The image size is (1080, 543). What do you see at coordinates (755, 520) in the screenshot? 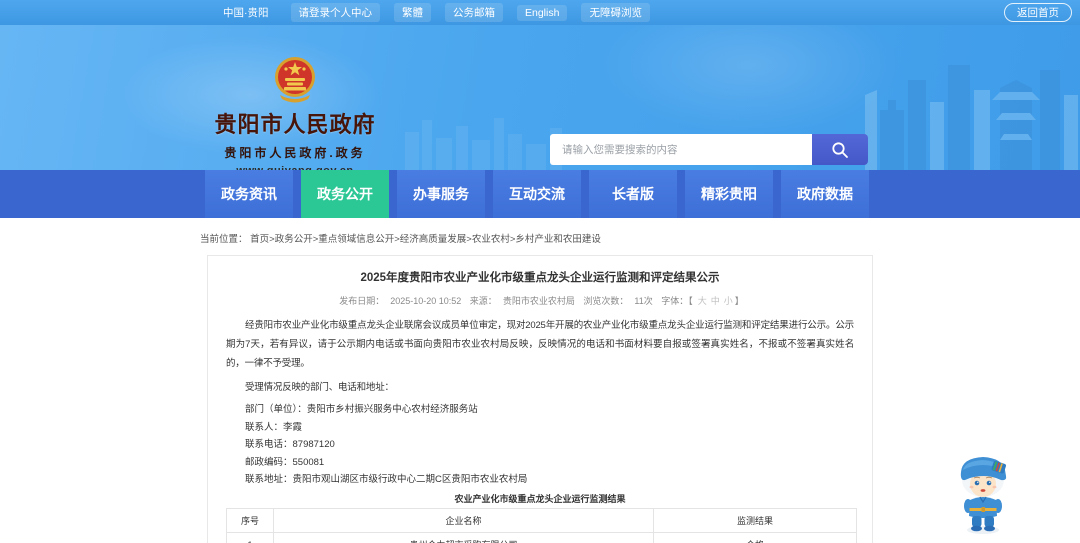
I see `table-header-result: 监测结果` at bounding box center [755, 520].